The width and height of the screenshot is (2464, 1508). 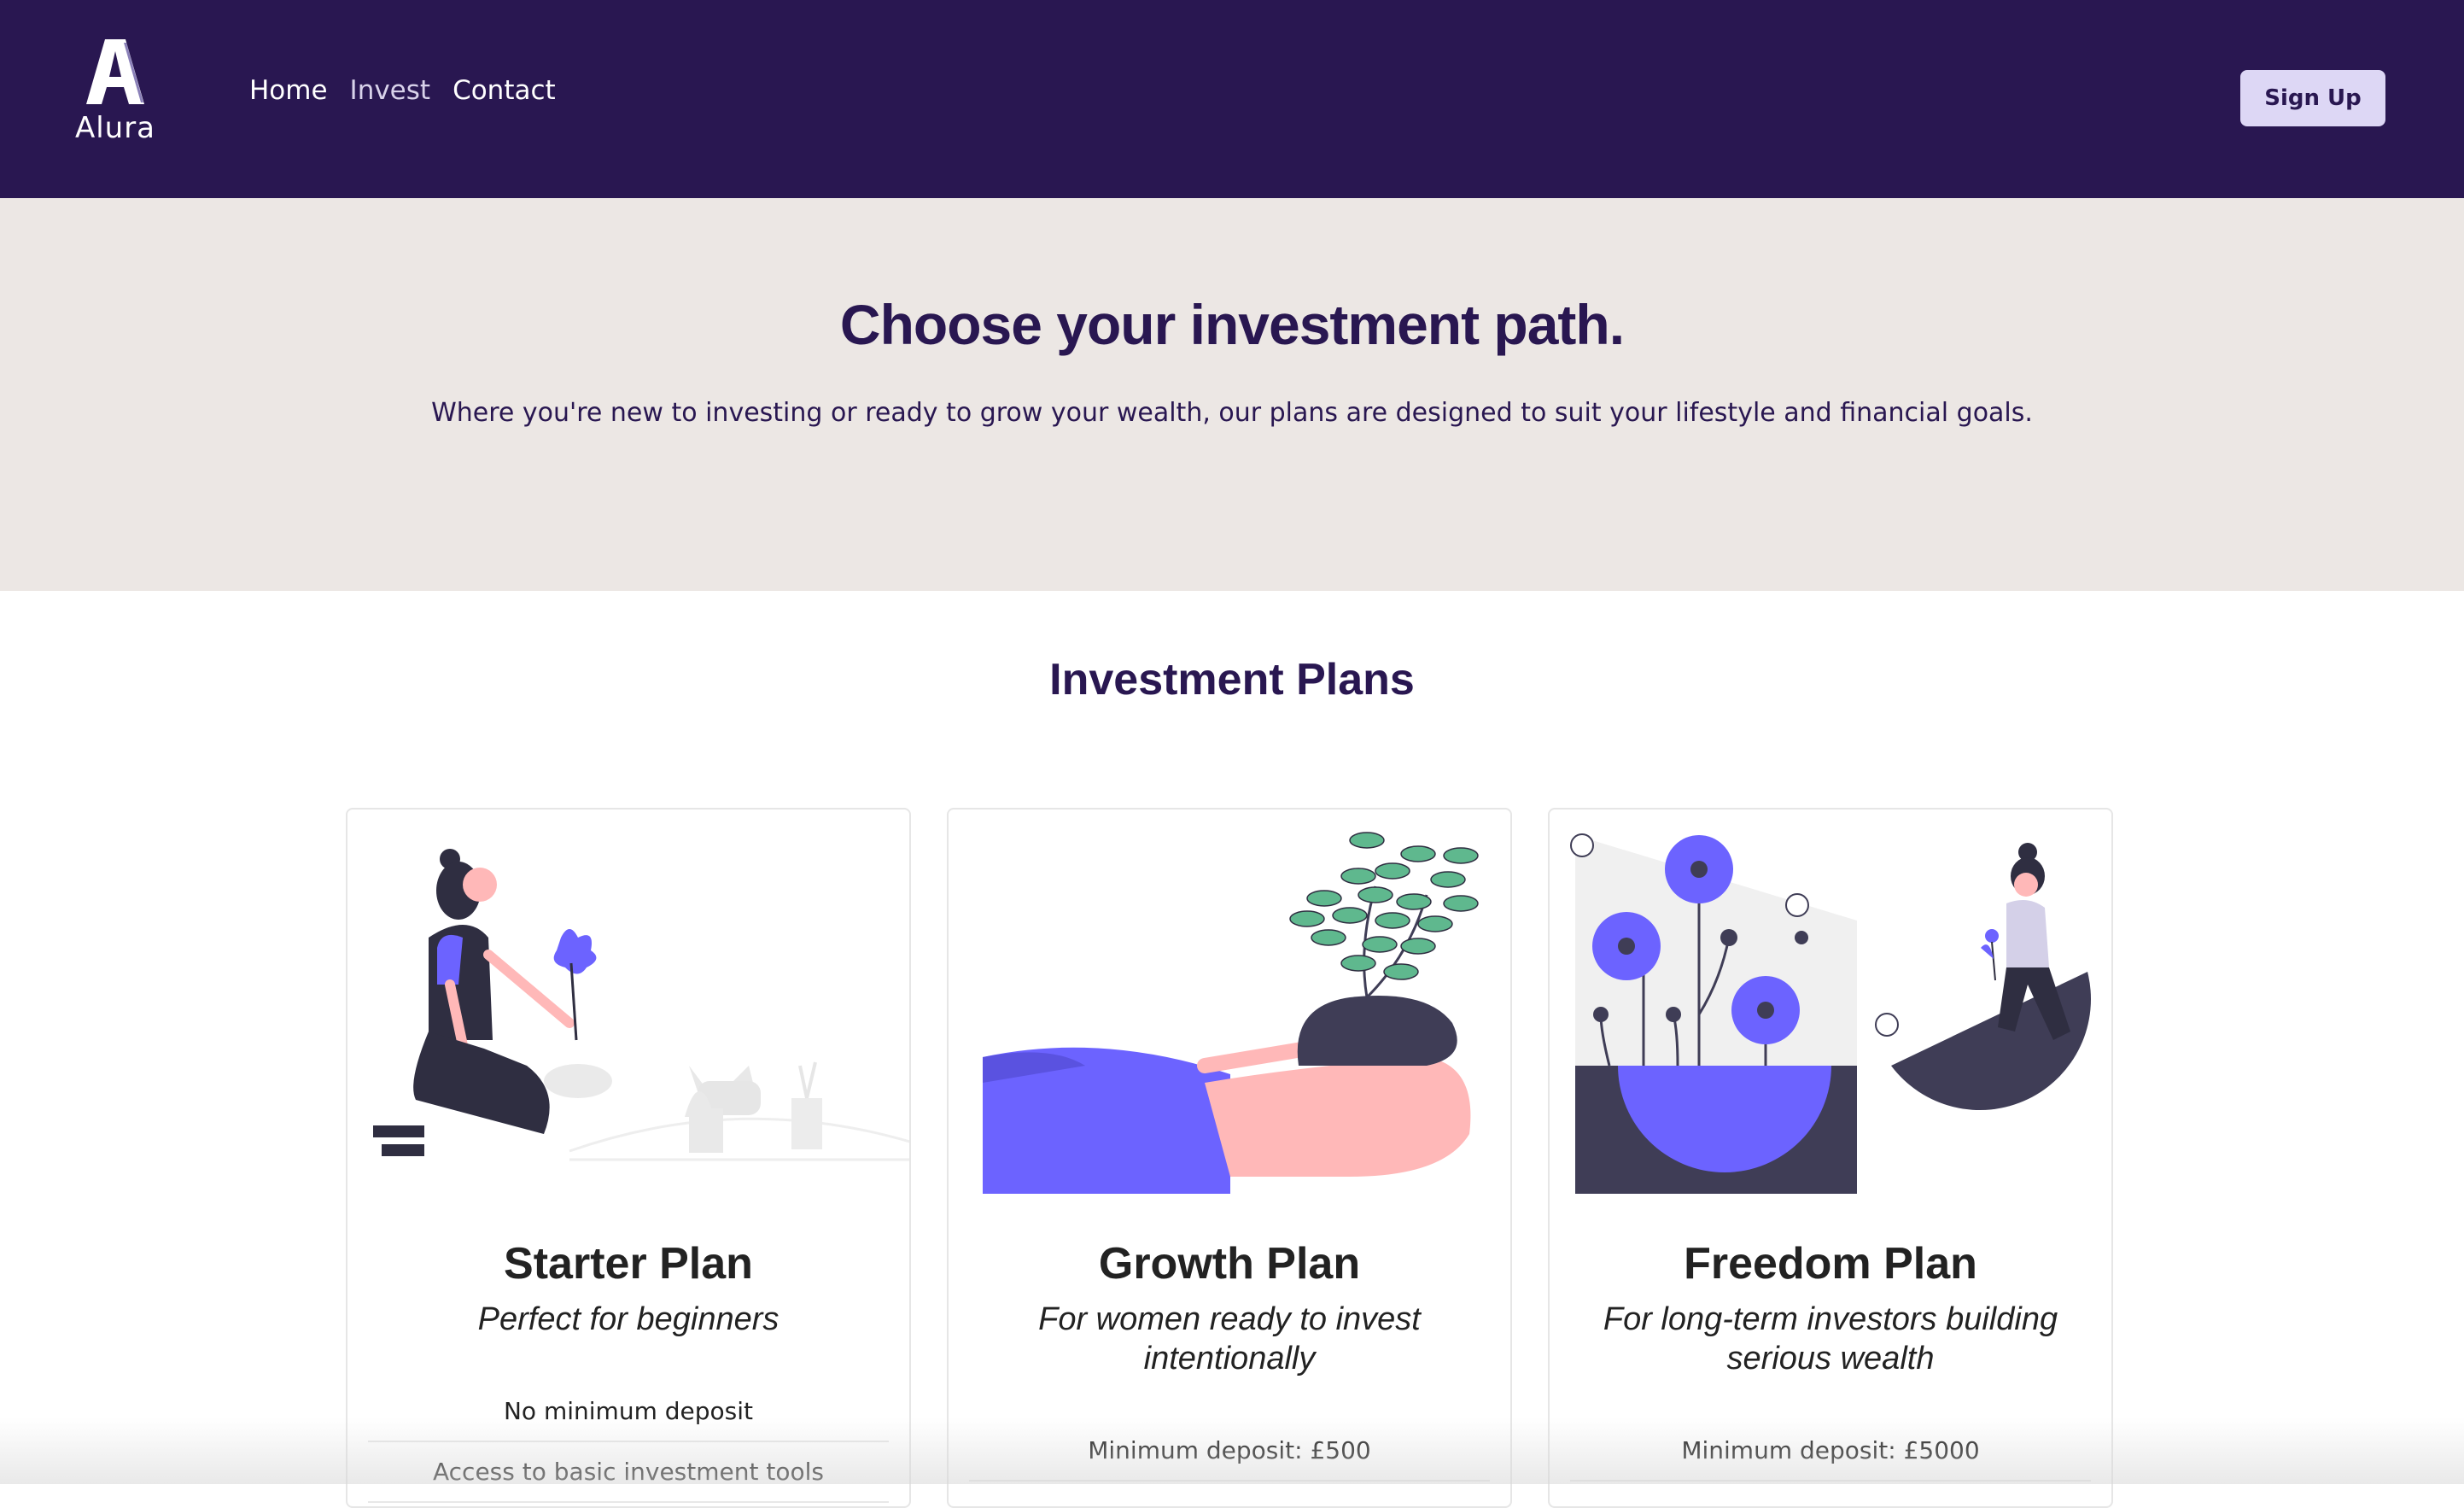 What do you see at coordinates (115, 128) in the screenshot?
I see `brand-name: Alura` at bounding box center [115, 128].